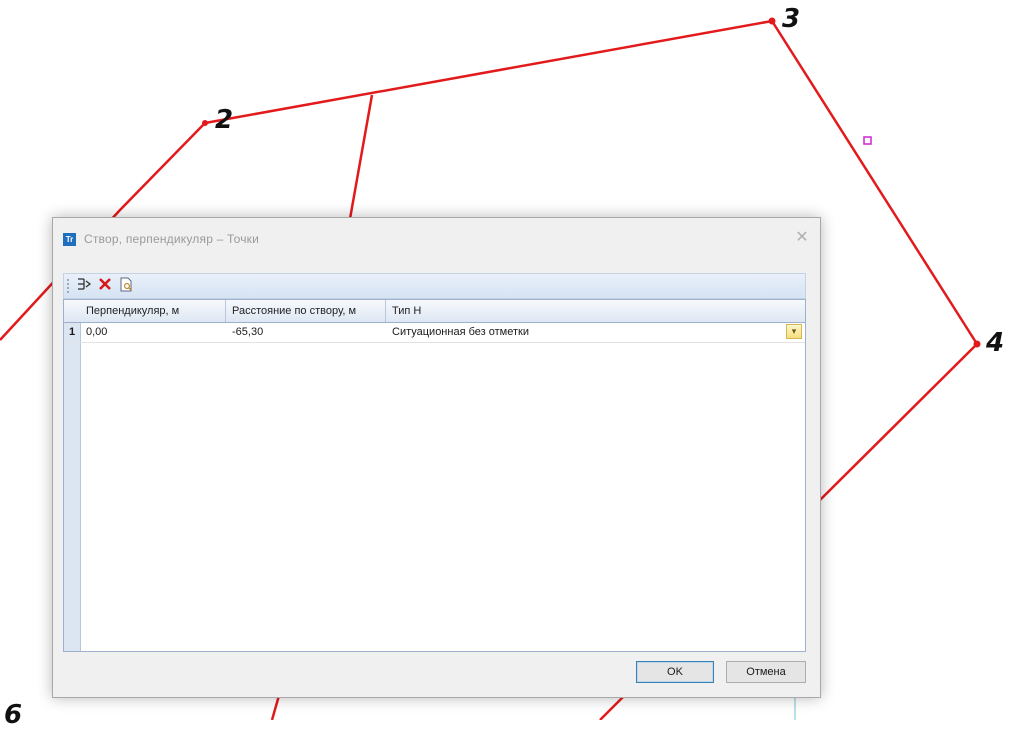 The height and width of the screenshot is (730, 1010). What do you see at coordinates (13, 715) in the screenshot?
I see `point-label-6: 6` at bounding box center [13, 715].